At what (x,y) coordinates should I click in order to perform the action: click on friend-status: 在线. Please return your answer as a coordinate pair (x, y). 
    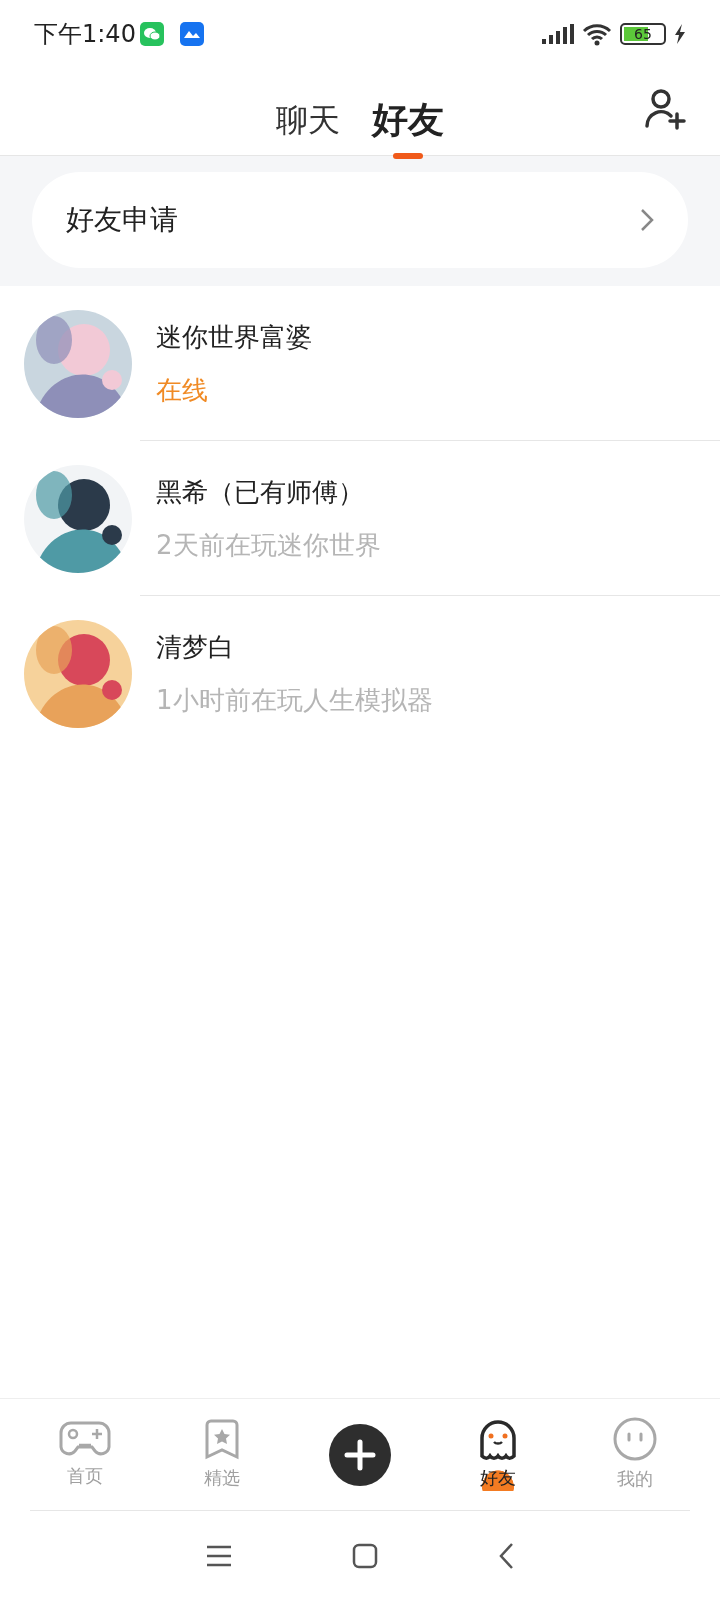
    Looking at the image, I should click on (182, 390).